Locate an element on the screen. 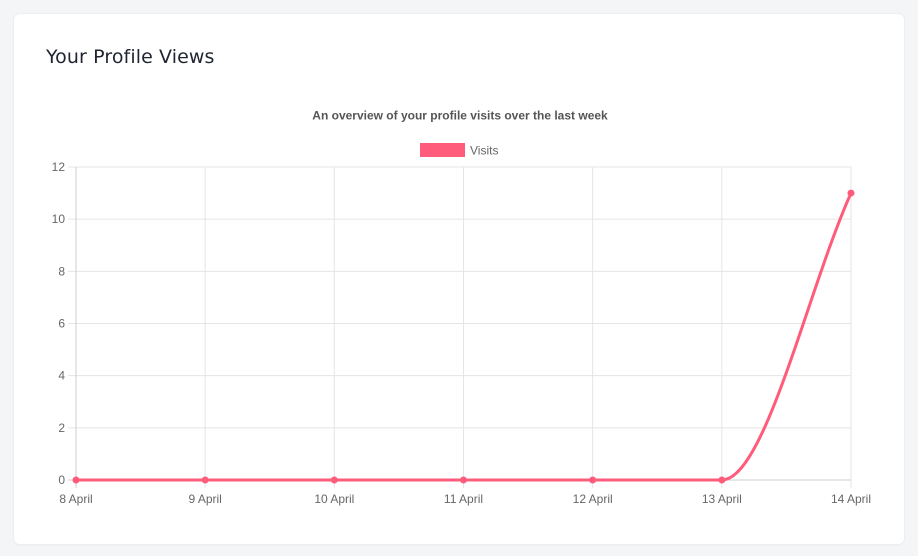  y-tick-label: 0 is located at coordinates (61, 480).